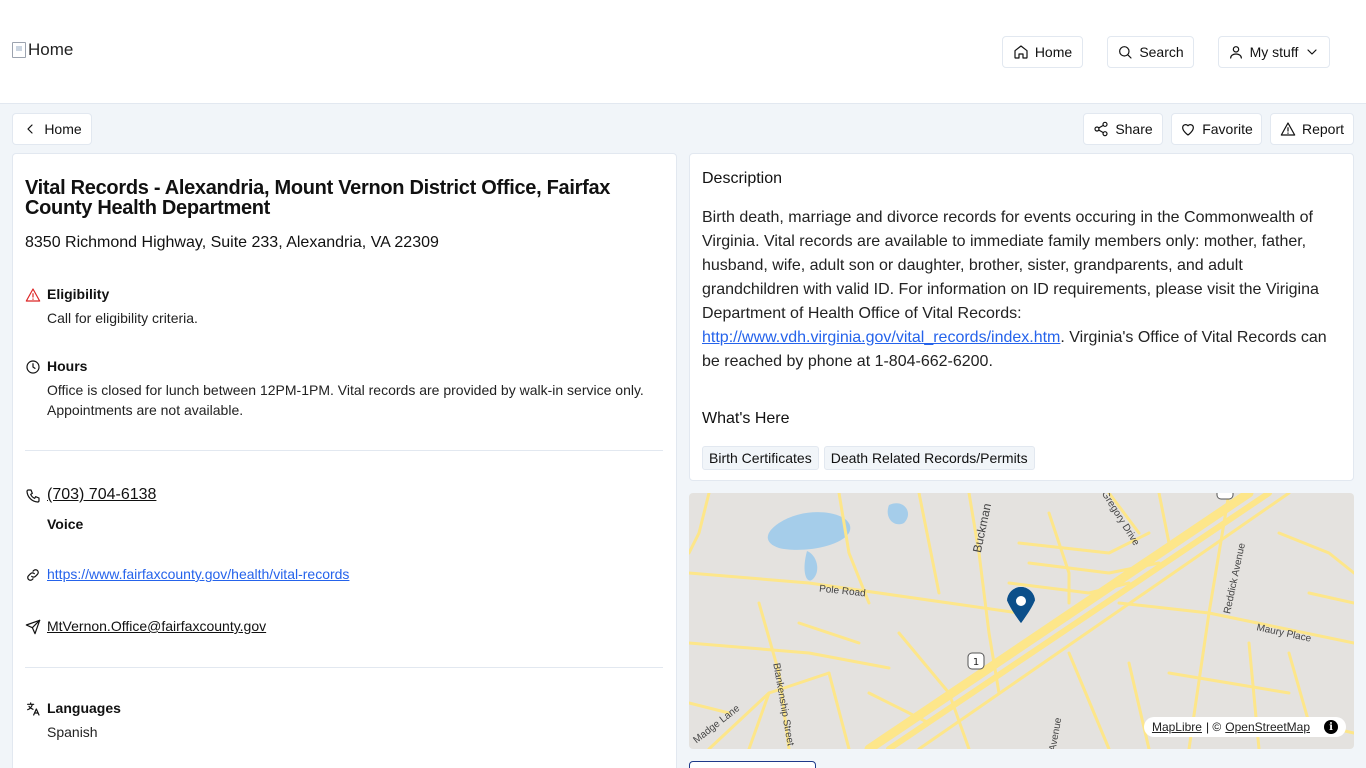  Describe the element at coordinates (1134, 129) in the screenshot. I see `share-label: Share` at that location.